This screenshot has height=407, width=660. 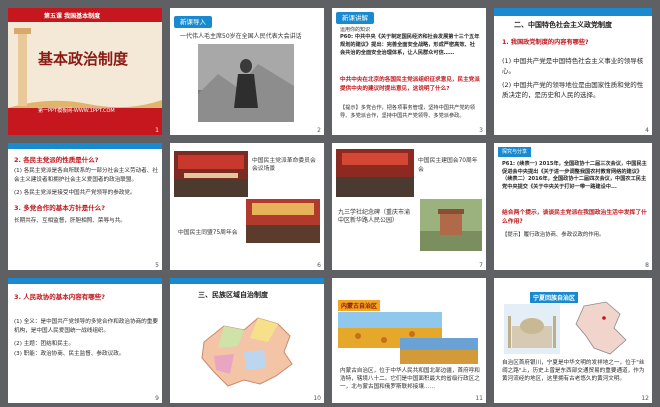 I want to click on china-map, so click(x=247, y=352).